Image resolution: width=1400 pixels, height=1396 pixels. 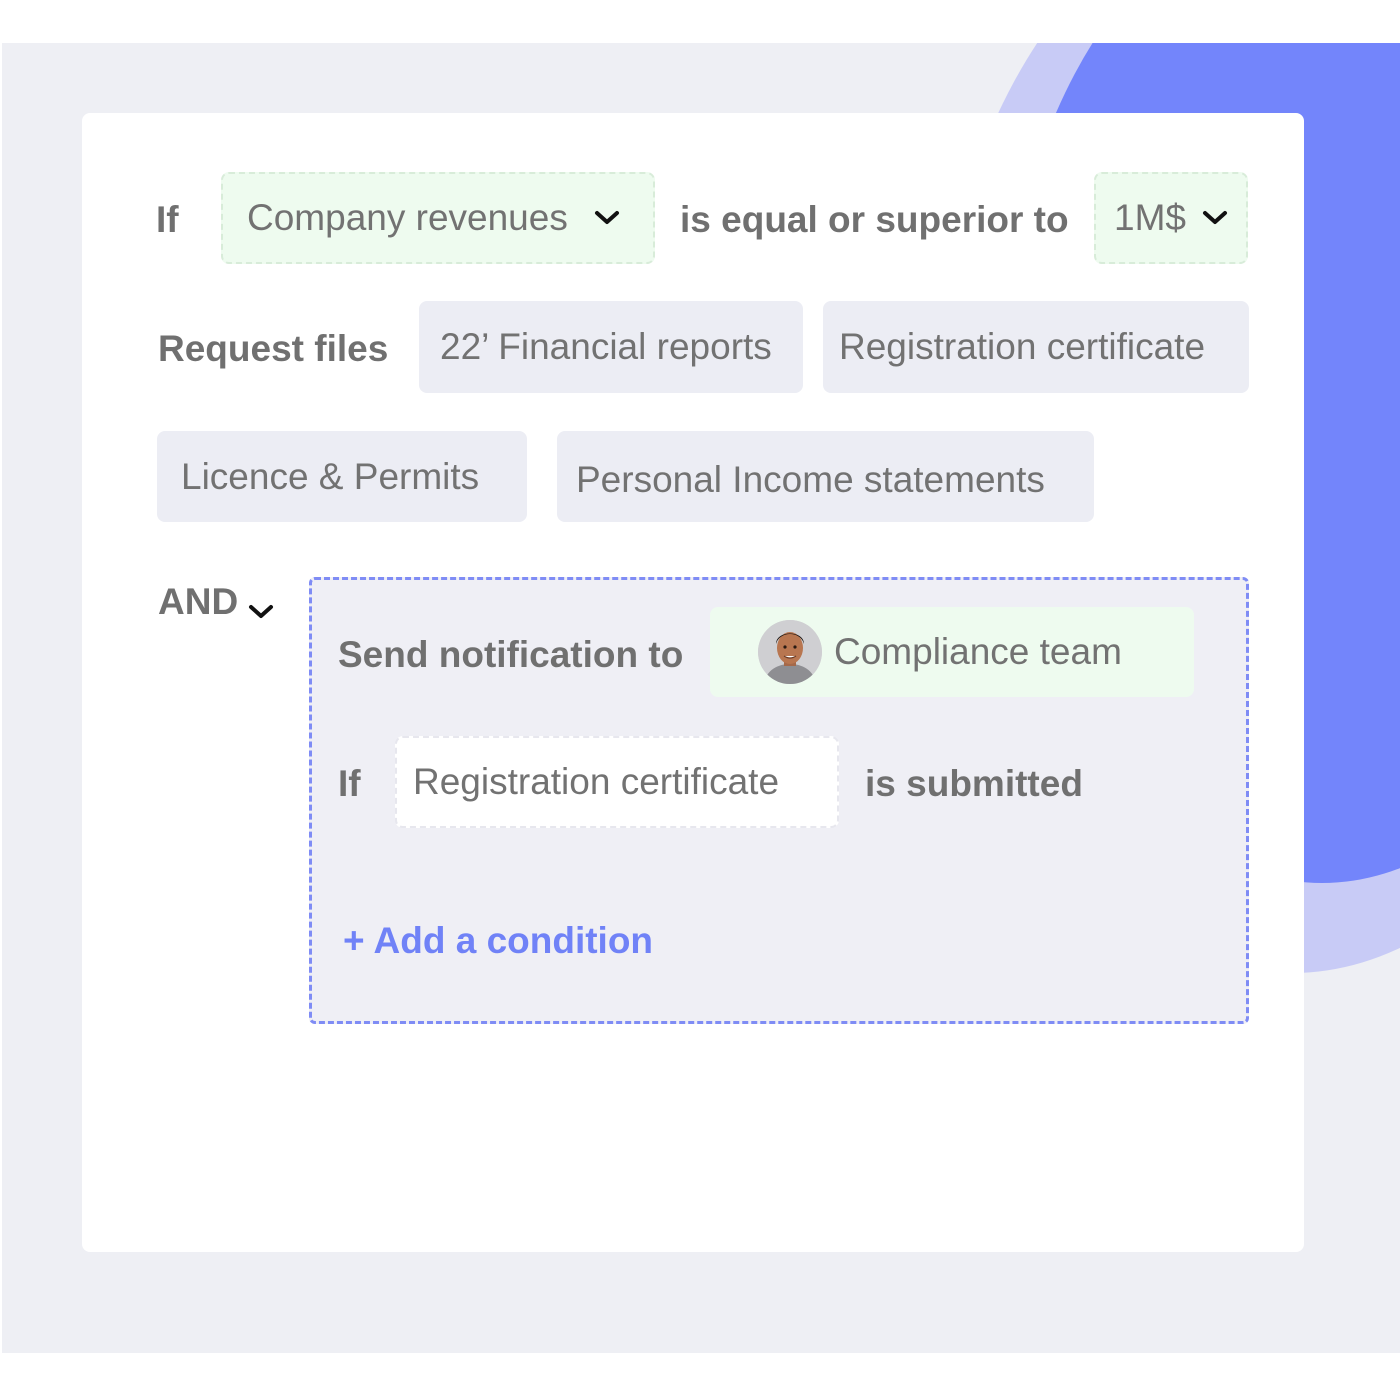 I want to click on connector-select: AND, so click(x=216, y=601).